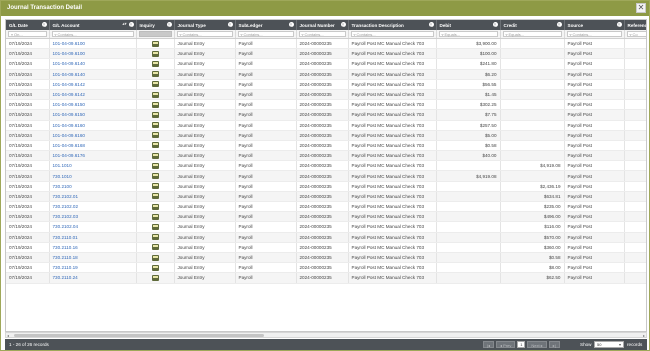 This screenshot has width=650, height=351. What do you see at coordinates (155, 34) in the screenshot?
I see `column-filter-input` at bounding box center [155, 34].